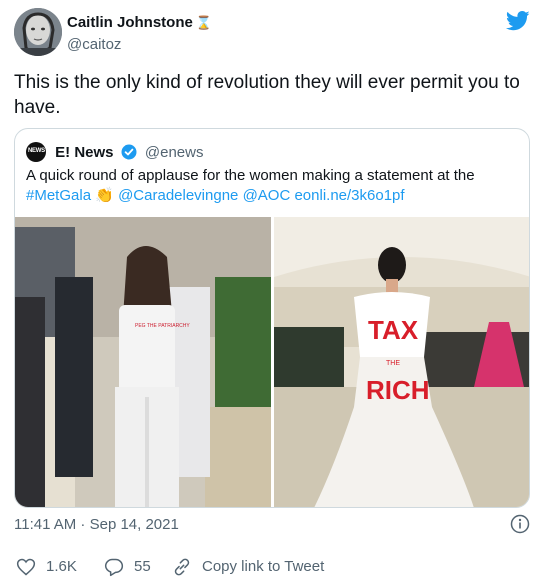 This screenshot has height=585, width=546. What do you see at coordinates (273, 33) in the screenshot?
I see `tweet-header: Caitlin Johnstone ⌛ @caitoz` at bounding box center [273, 33].